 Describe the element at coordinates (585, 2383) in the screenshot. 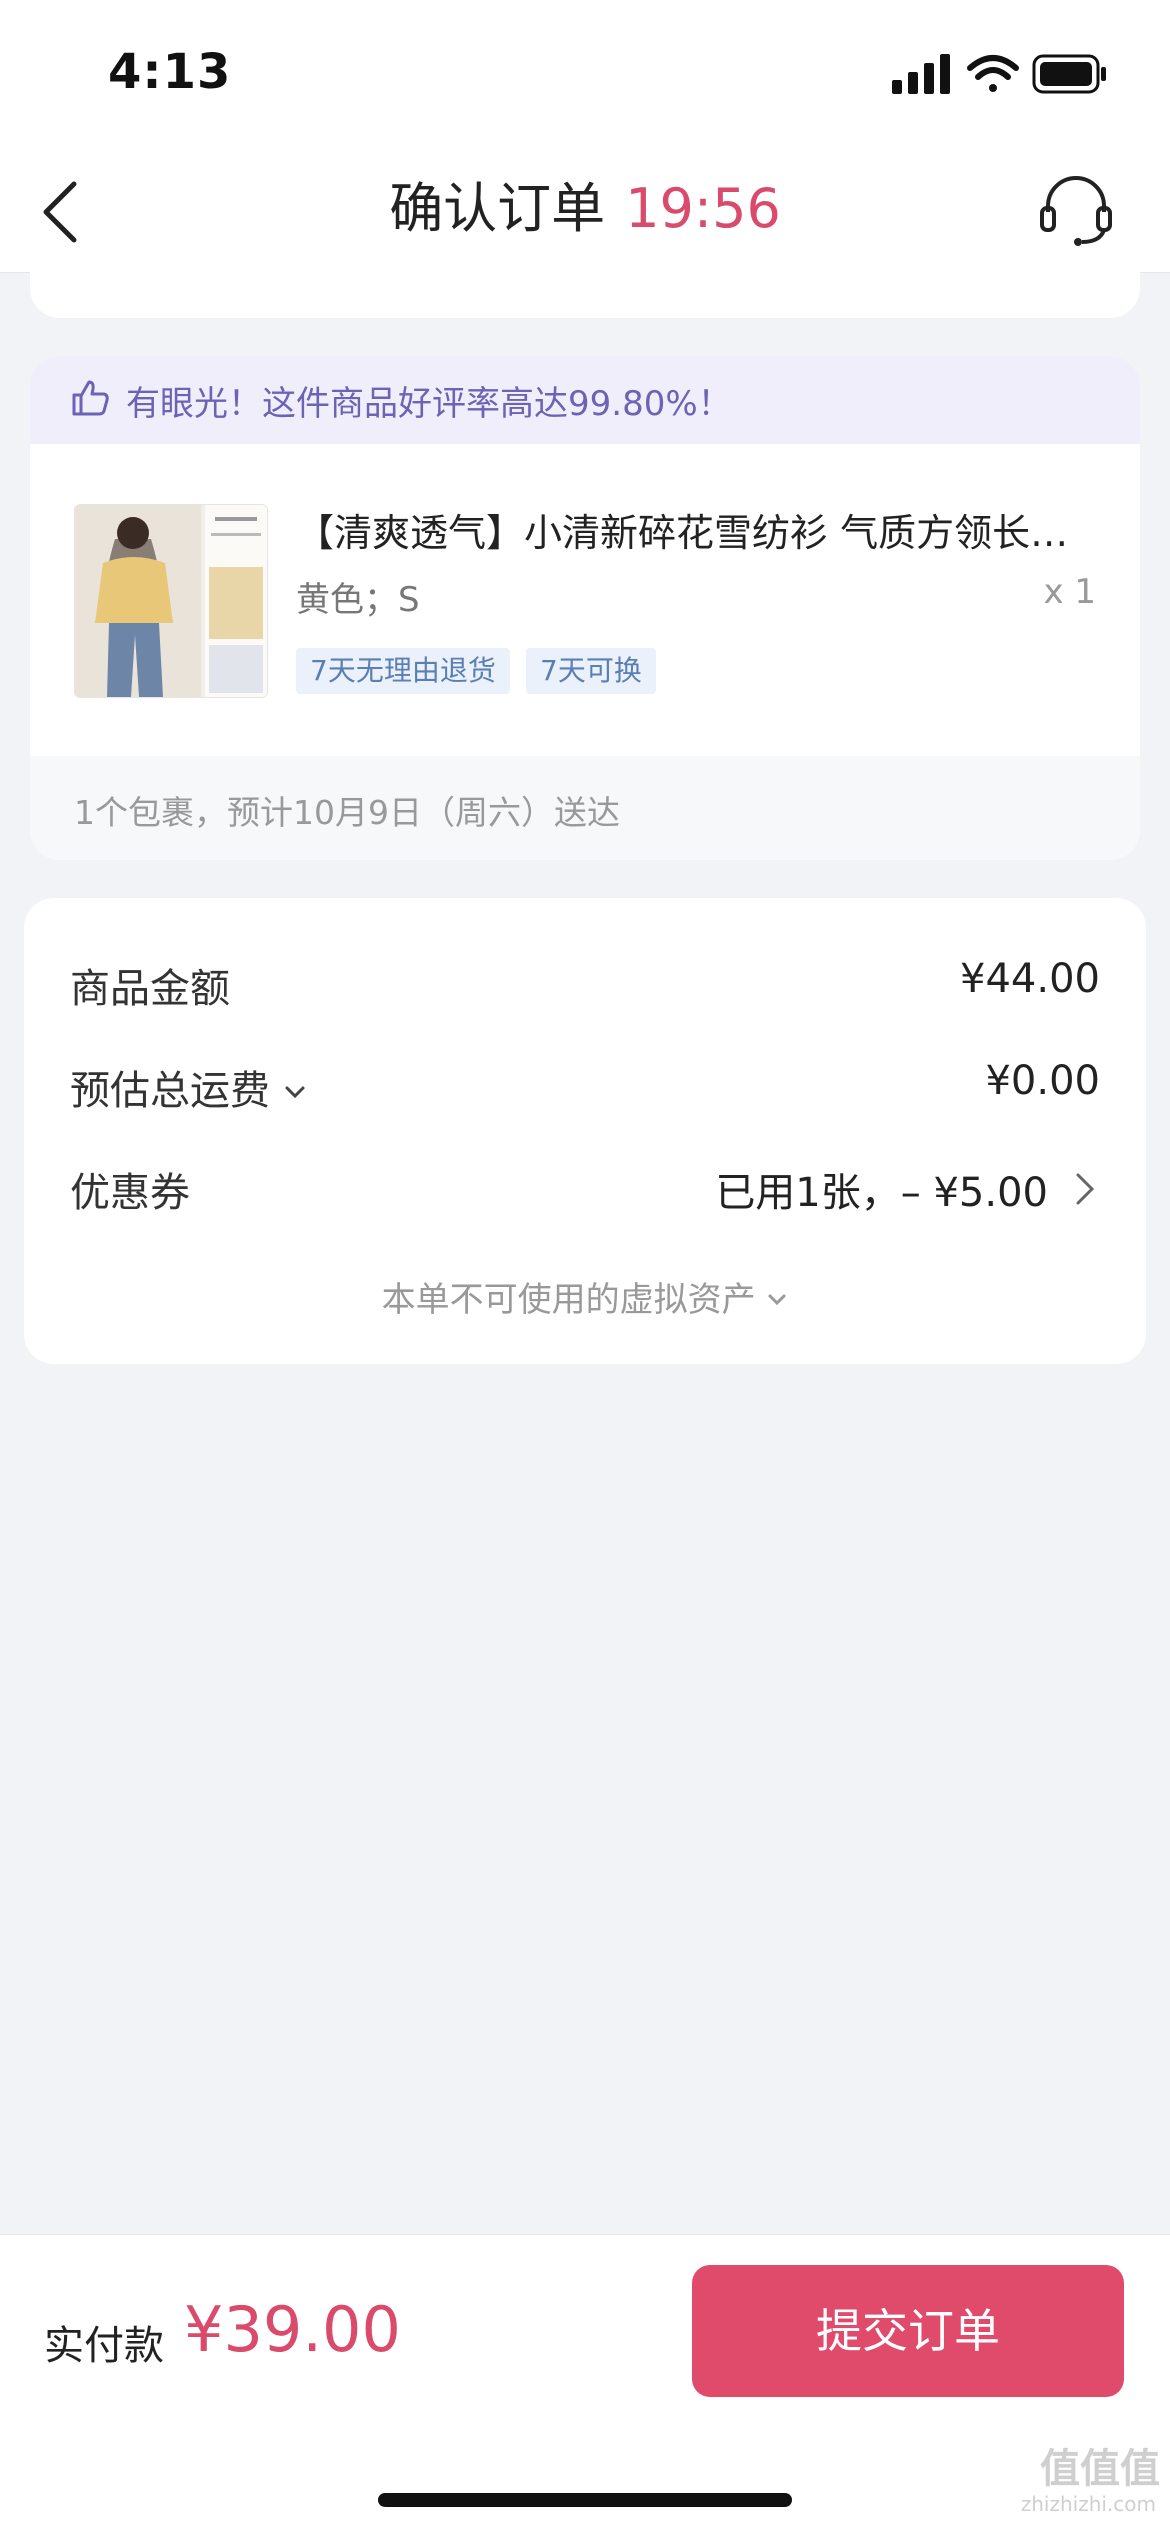

I see `checkout-bar: 实付款 ¥39.00 提交订单` at that location.